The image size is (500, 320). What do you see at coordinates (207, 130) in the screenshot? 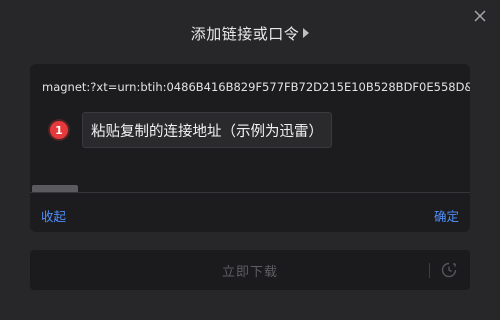
I see `tooltip-text: 粘贴复制的连接地址（示例为迅雷）` at bounding box center [207, 130].